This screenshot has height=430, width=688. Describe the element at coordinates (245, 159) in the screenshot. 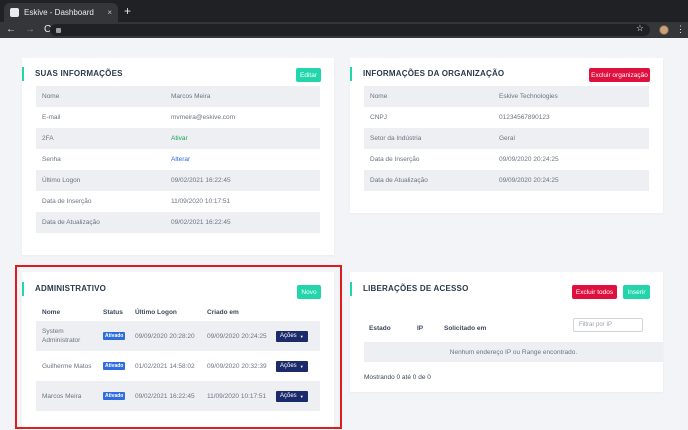

I see `change-password-link: Alterar` at that location.